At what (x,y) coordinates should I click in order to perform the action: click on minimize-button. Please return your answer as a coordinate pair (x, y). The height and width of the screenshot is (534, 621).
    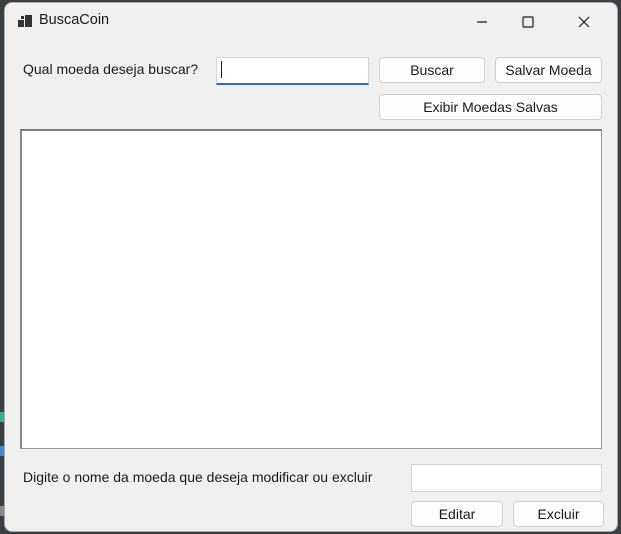
    Looking at the image, I should click on (482, 22).